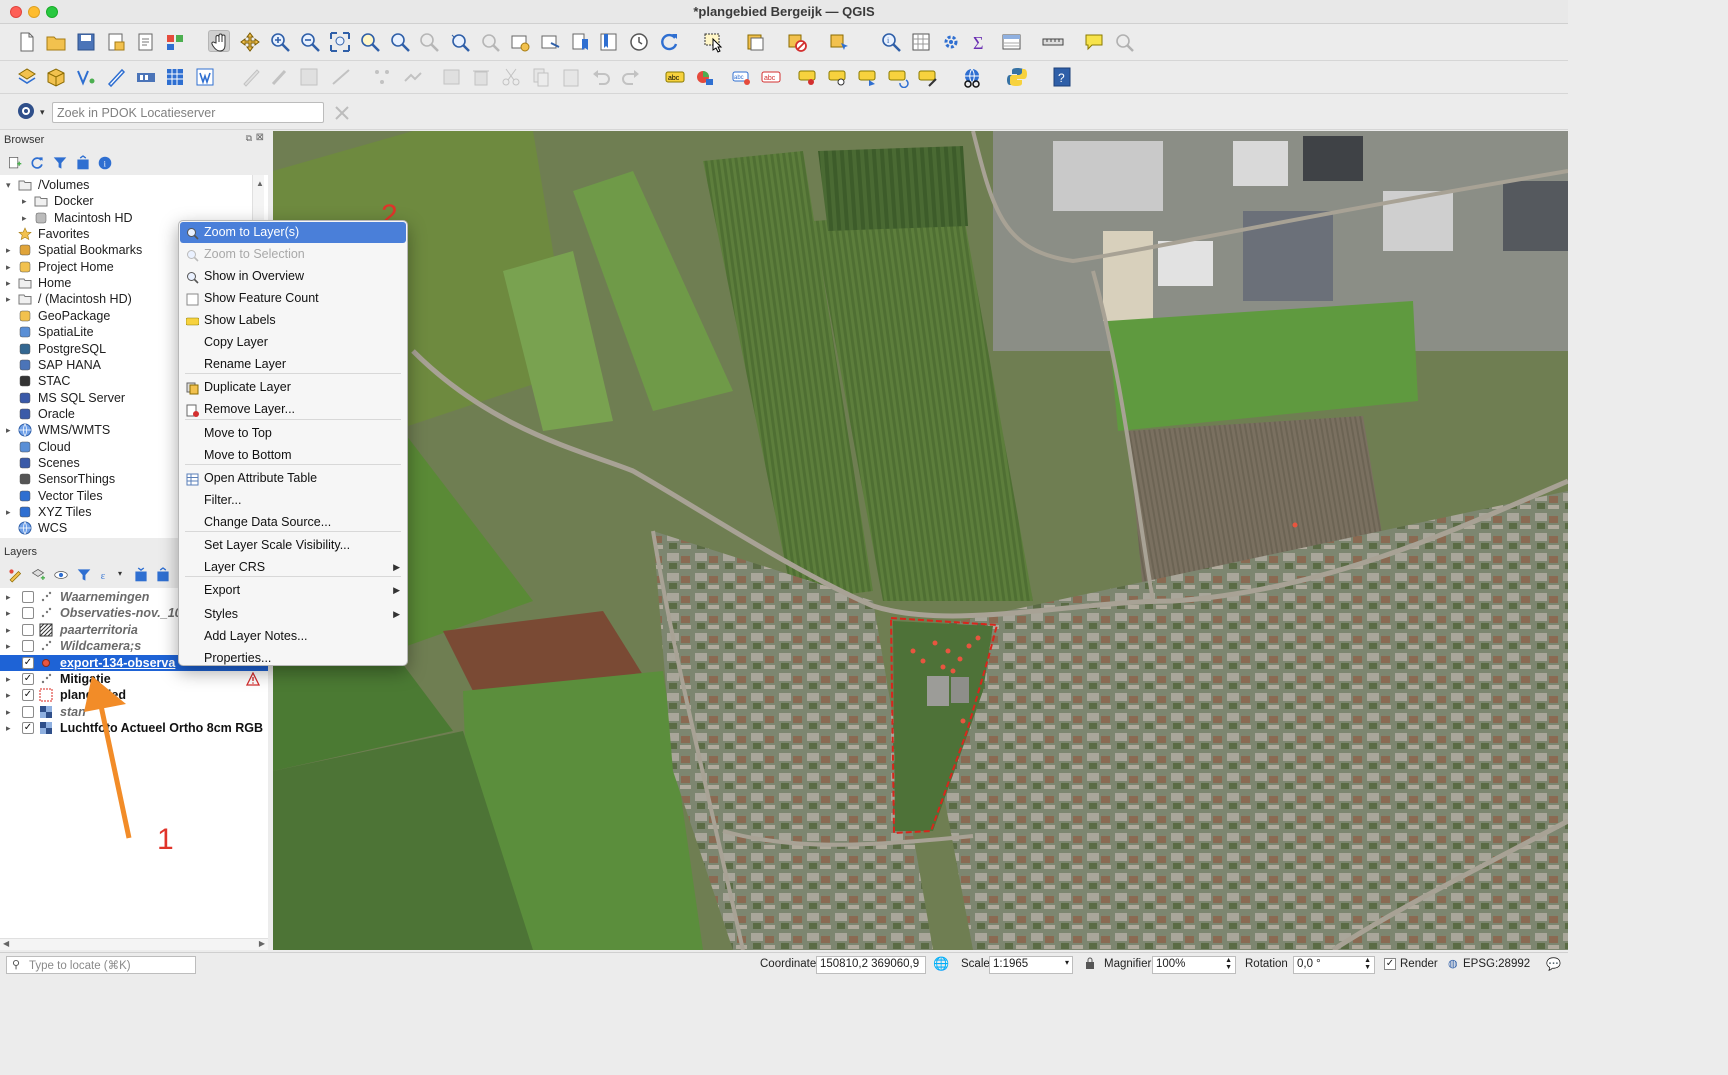 The height and width of the screenshot is (1075, 1728). What do you see at coordinates (838, 77) in the screenshot?
I see `show-hide-labels-icon` at bounding box center [838, 77].